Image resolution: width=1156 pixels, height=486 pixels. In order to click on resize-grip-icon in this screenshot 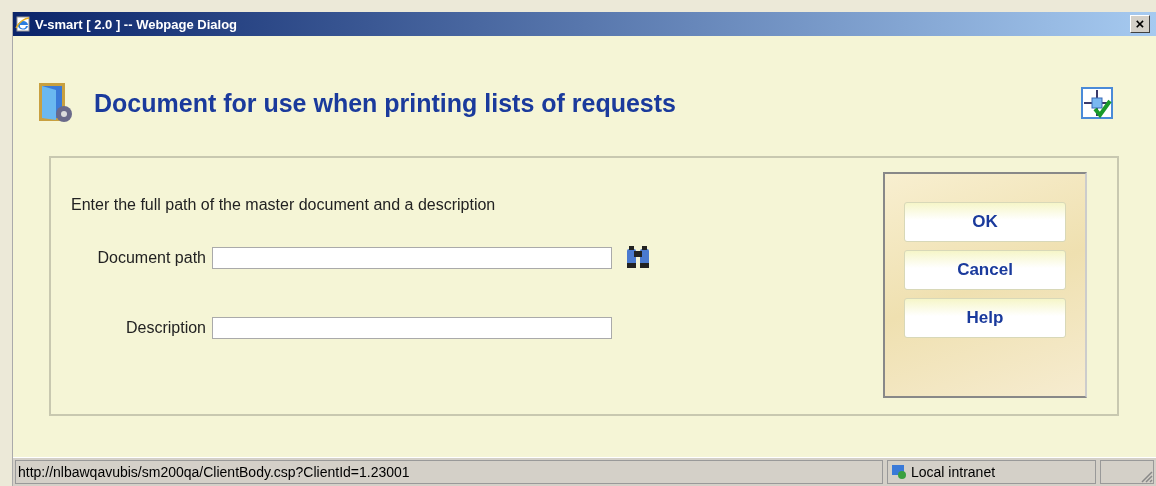, I will do `click(1146, 476)`.